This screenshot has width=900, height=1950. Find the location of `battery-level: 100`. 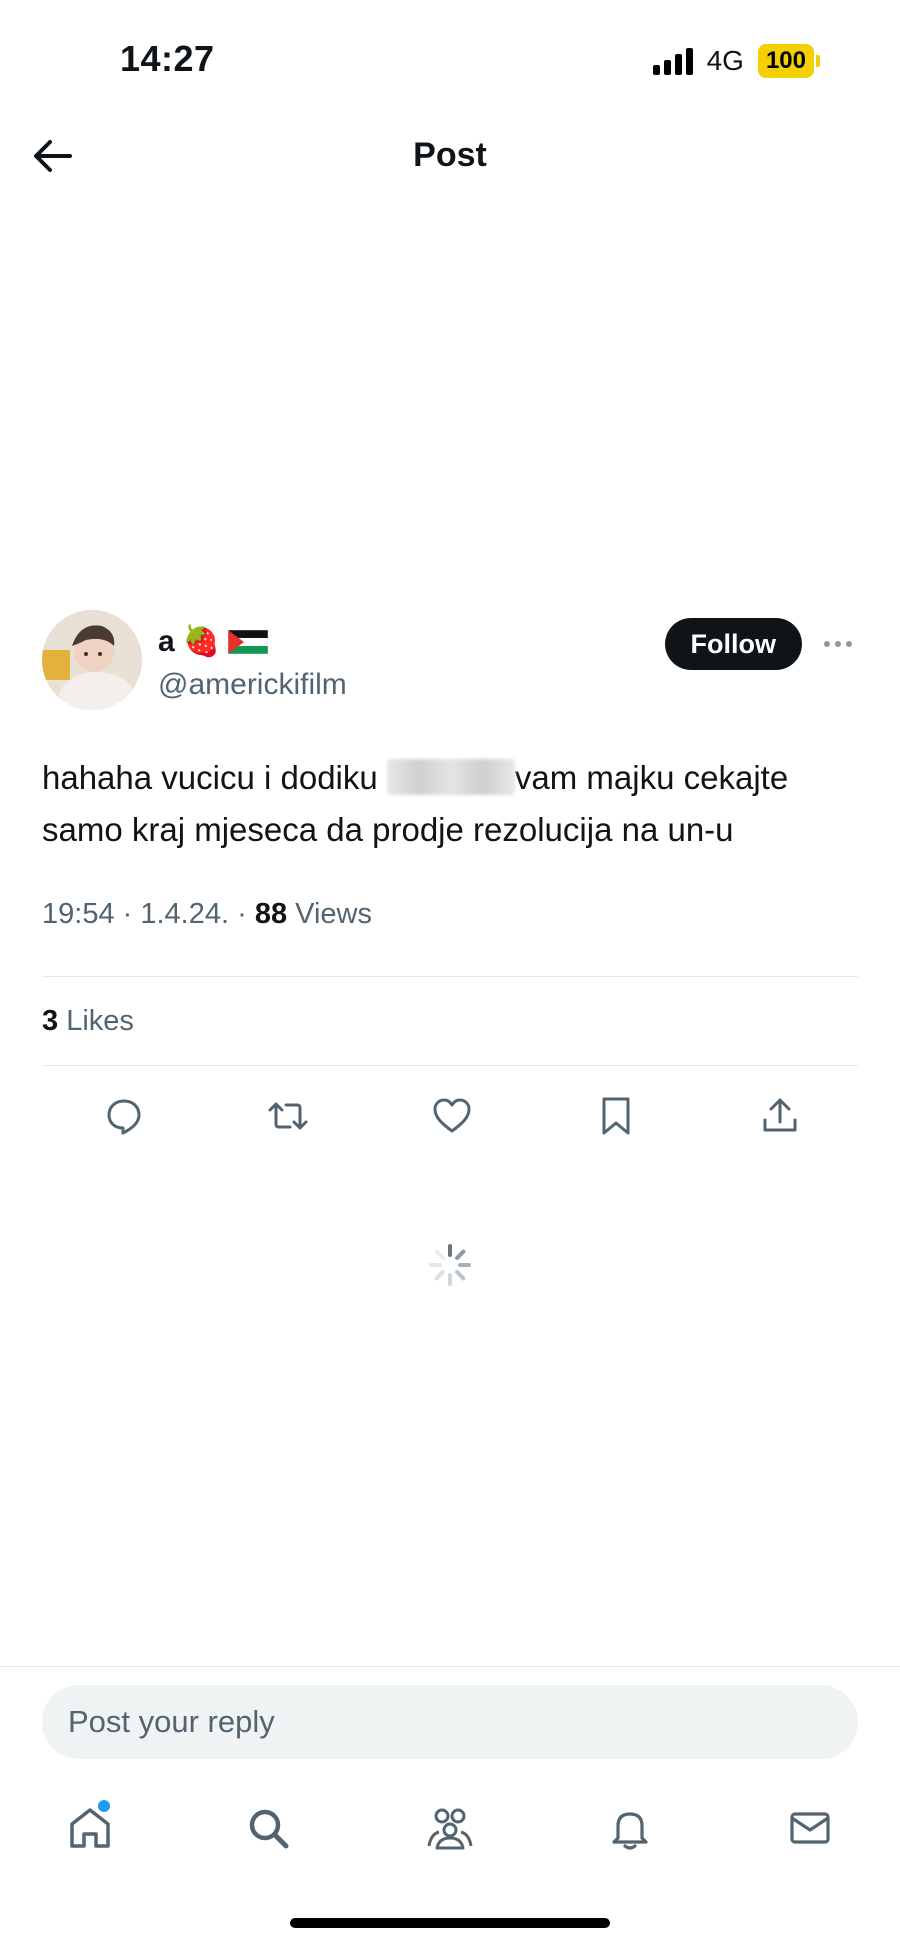

battery-level: 100 is located at coordinates (785, 61).